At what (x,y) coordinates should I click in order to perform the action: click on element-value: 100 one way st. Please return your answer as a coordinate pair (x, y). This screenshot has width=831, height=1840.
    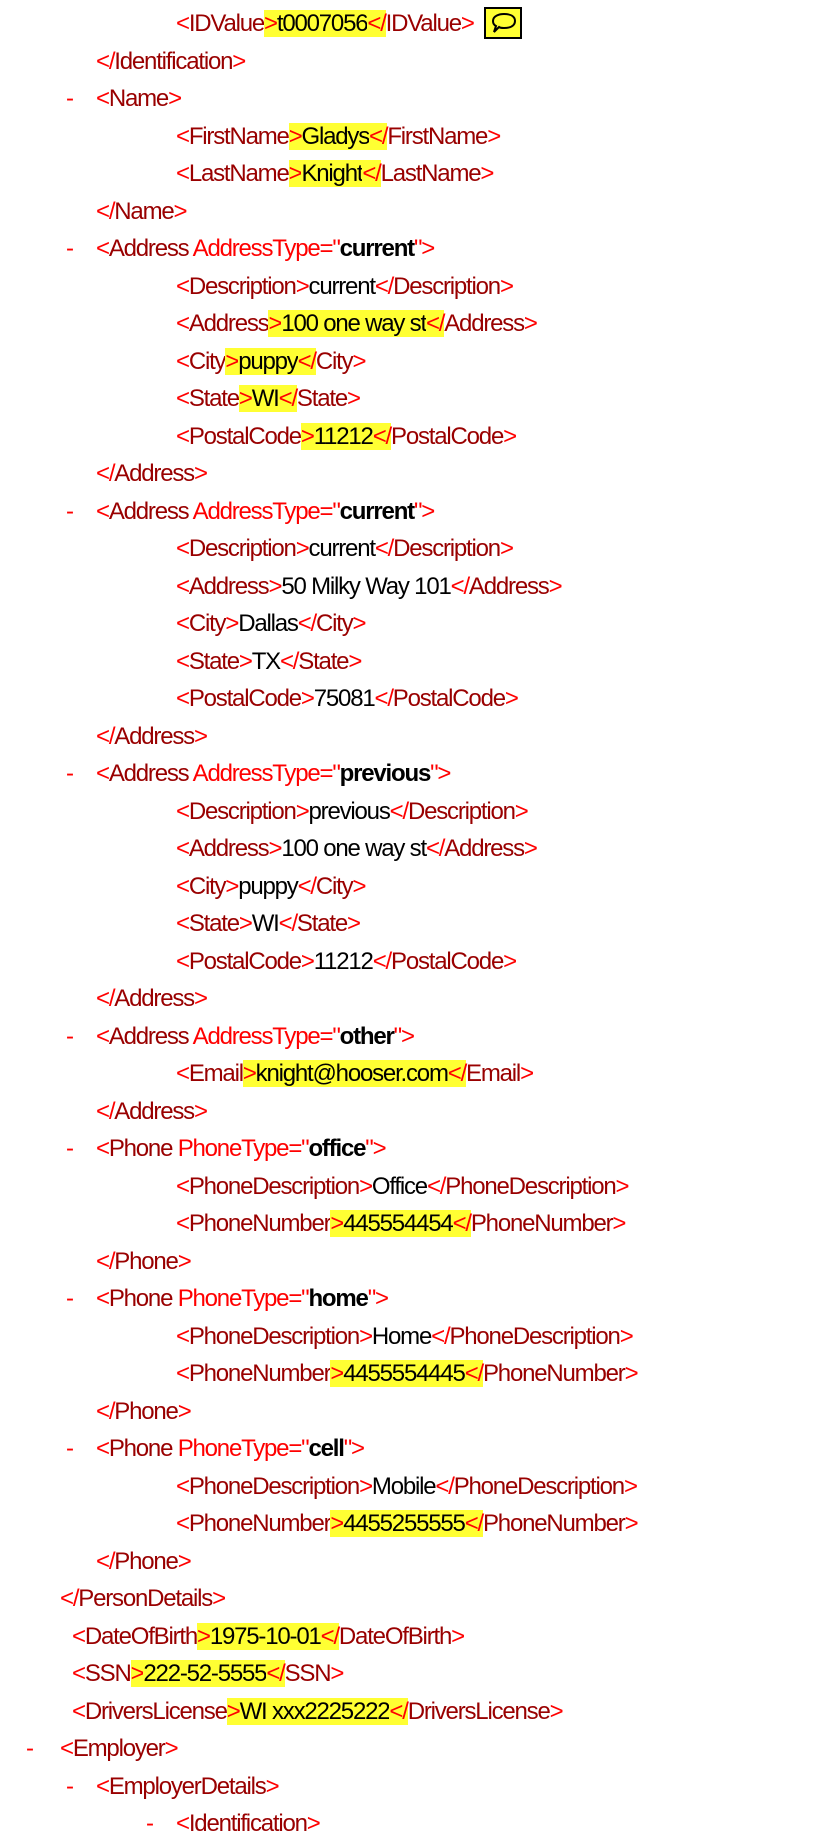
    Looking at the image, I should click on (354, 323).